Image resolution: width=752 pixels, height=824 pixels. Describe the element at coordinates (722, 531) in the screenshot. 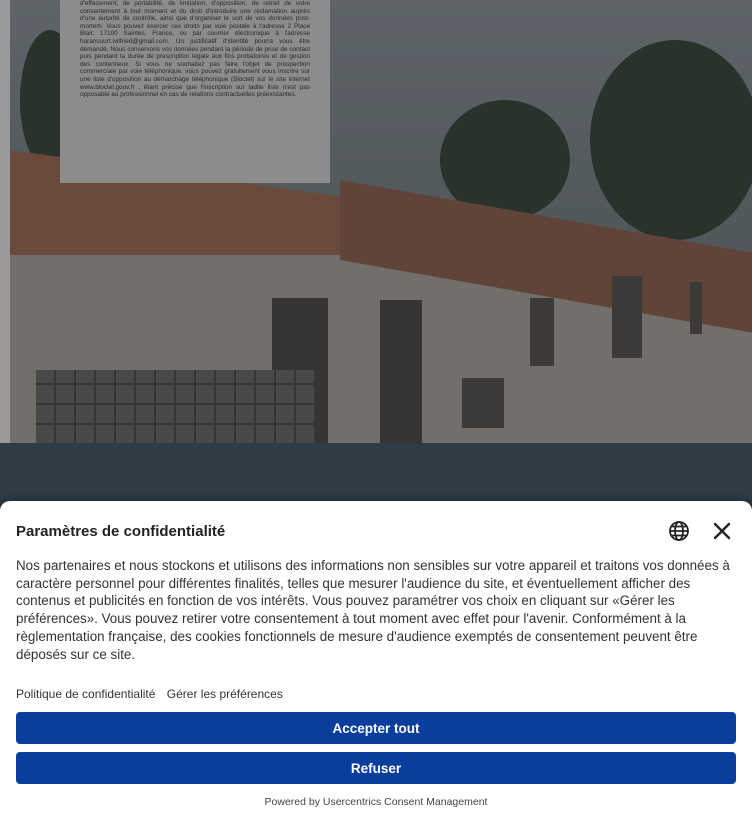

I see `close-icon` at that location.